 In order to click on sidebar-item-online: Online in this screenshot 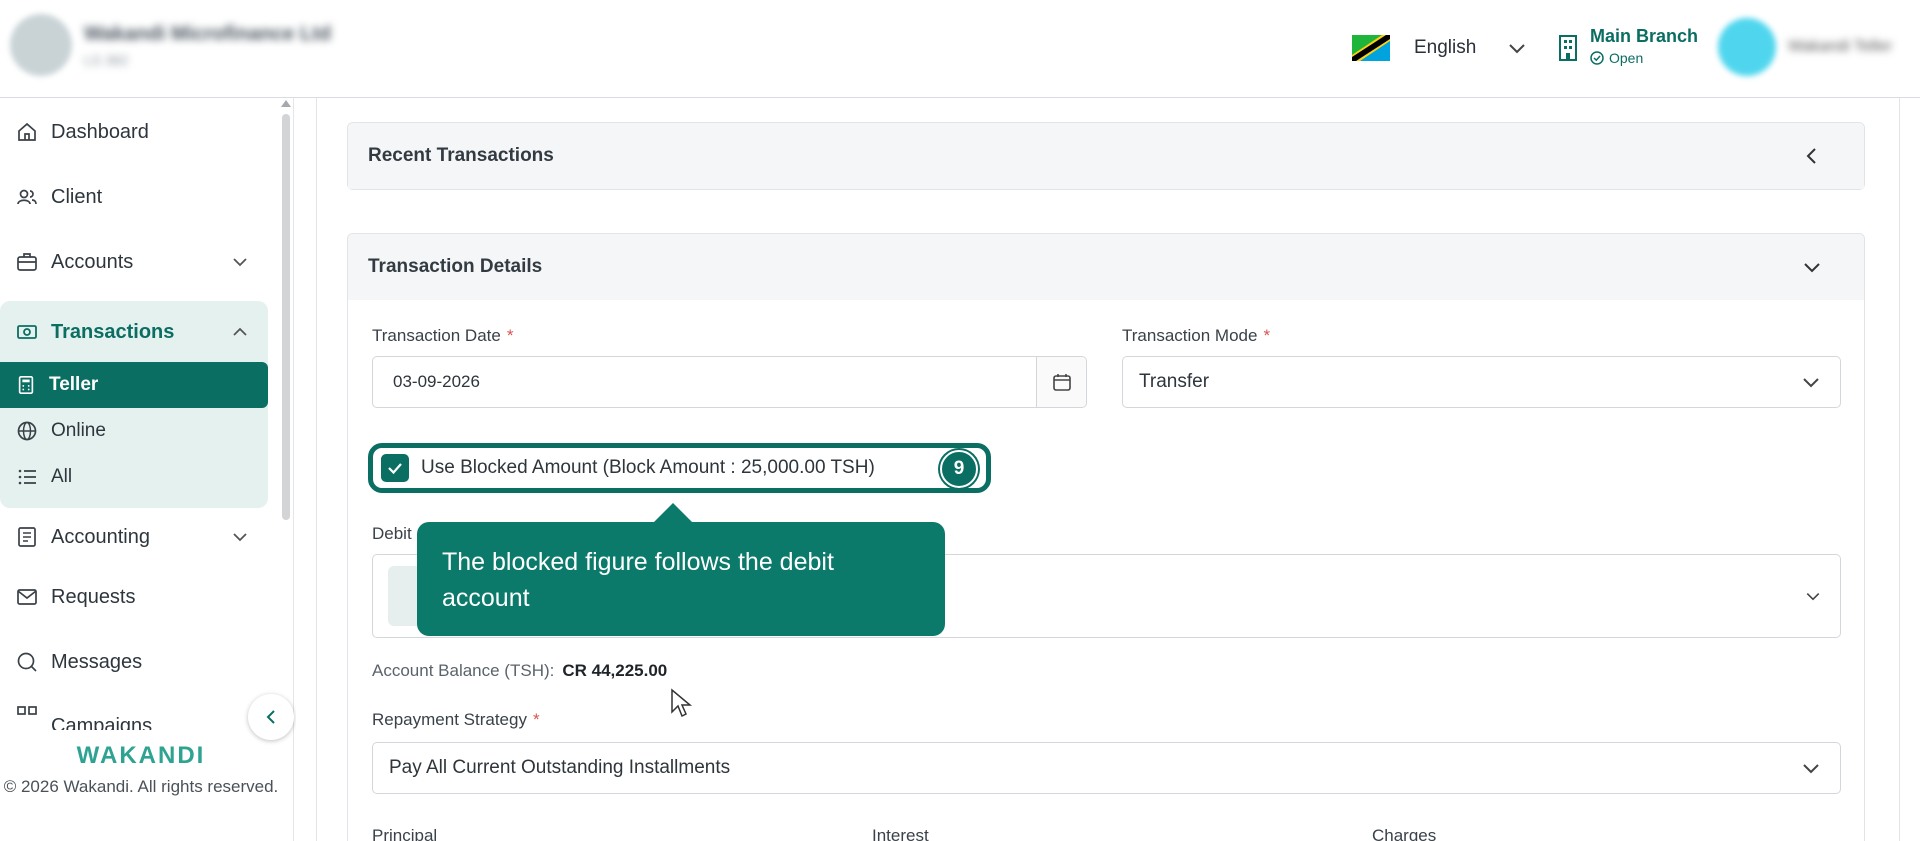, I will do `click(134, 431)`.